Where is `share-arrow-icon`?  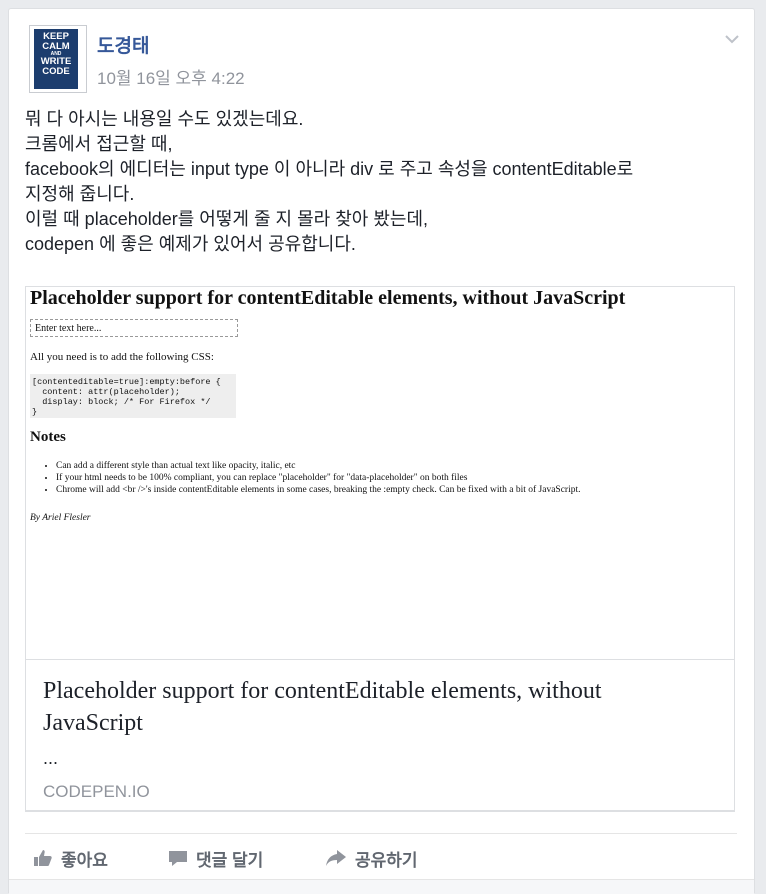
share-arrow-icon is located at coordinates (336, 858).